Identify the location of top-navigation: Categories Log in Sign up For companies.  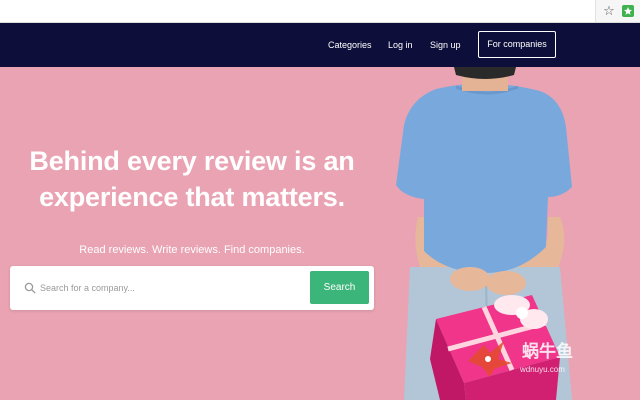
(320, 45).